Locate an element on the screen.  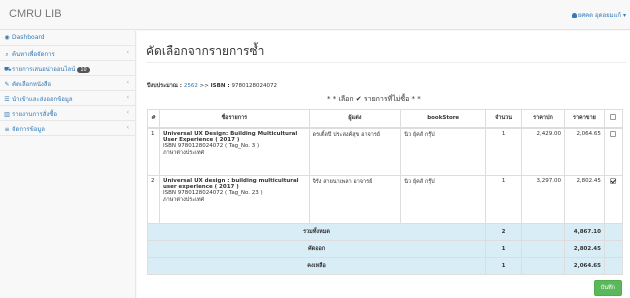
col-header-qty: จำนวน is located at coordinates (504, 119).